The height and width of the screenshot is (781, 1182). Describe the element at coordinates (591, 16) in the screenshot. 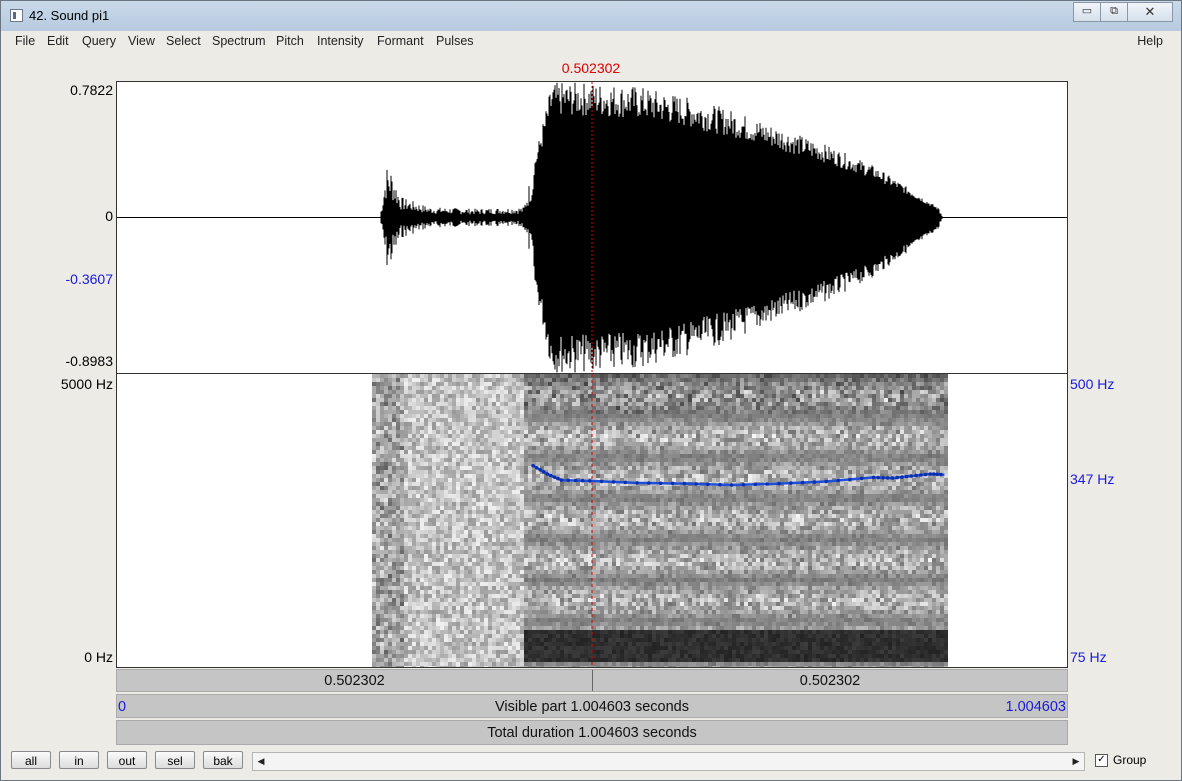

I see `title-bar: 42. Sound pi1 ▭ ⧉ ✕` at that location.